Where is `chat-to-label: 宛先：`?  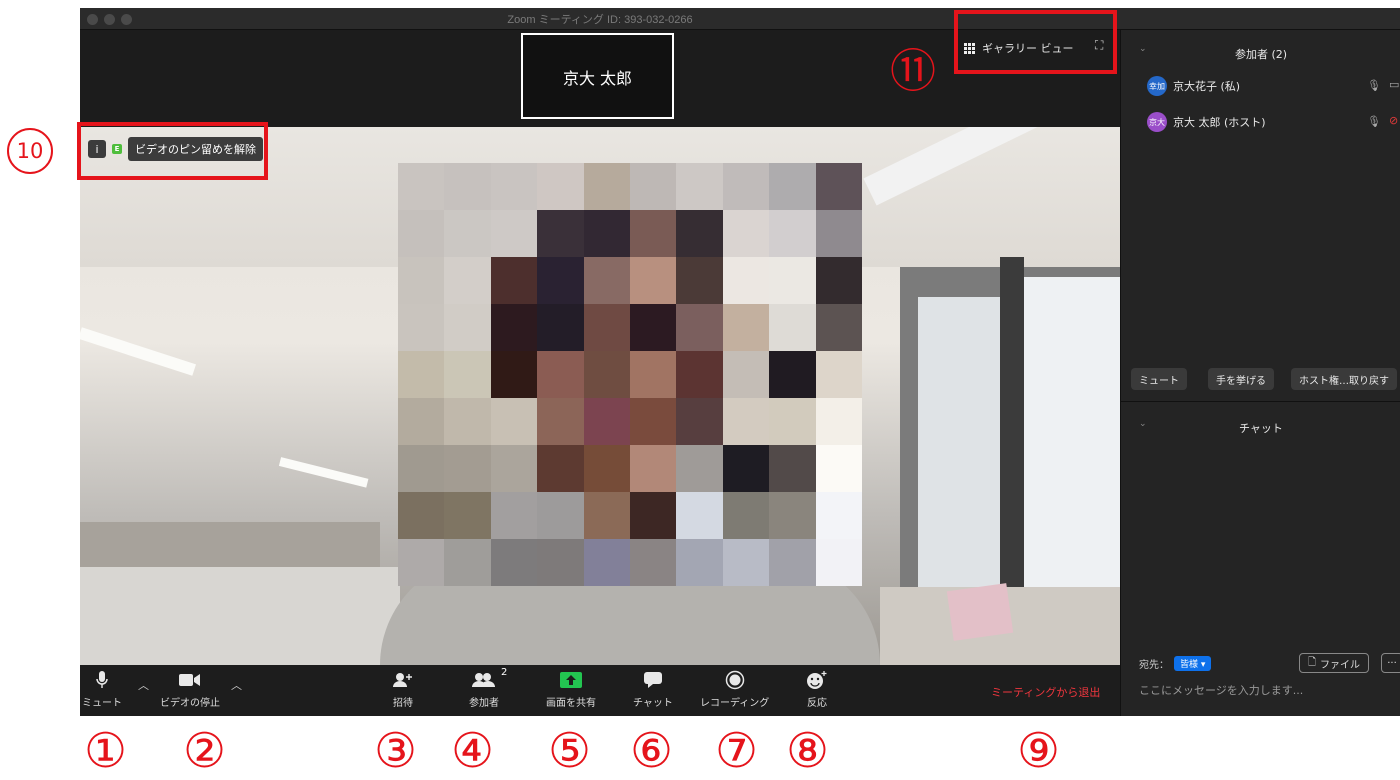 chat-to-label: 宛先： is located at coordinates (1154, 665).